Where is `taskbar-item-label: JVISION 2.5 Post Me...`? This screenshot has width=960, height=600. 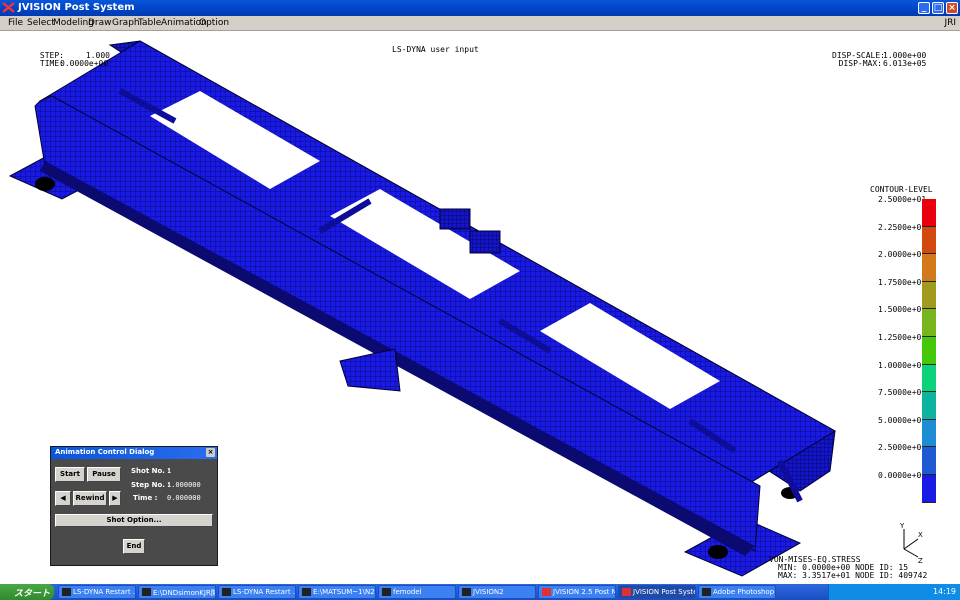 taskbar-item-label: JVISION 2.5 Post Me... is located at coordinates (584, 592).